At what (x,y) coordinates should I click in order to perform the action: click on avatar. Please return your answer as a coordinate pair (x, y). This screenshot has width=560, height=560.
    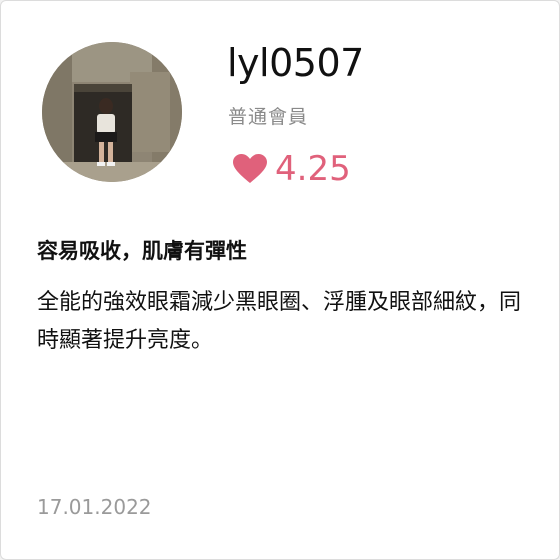
    Looking at the image, I should click on (112, 112).